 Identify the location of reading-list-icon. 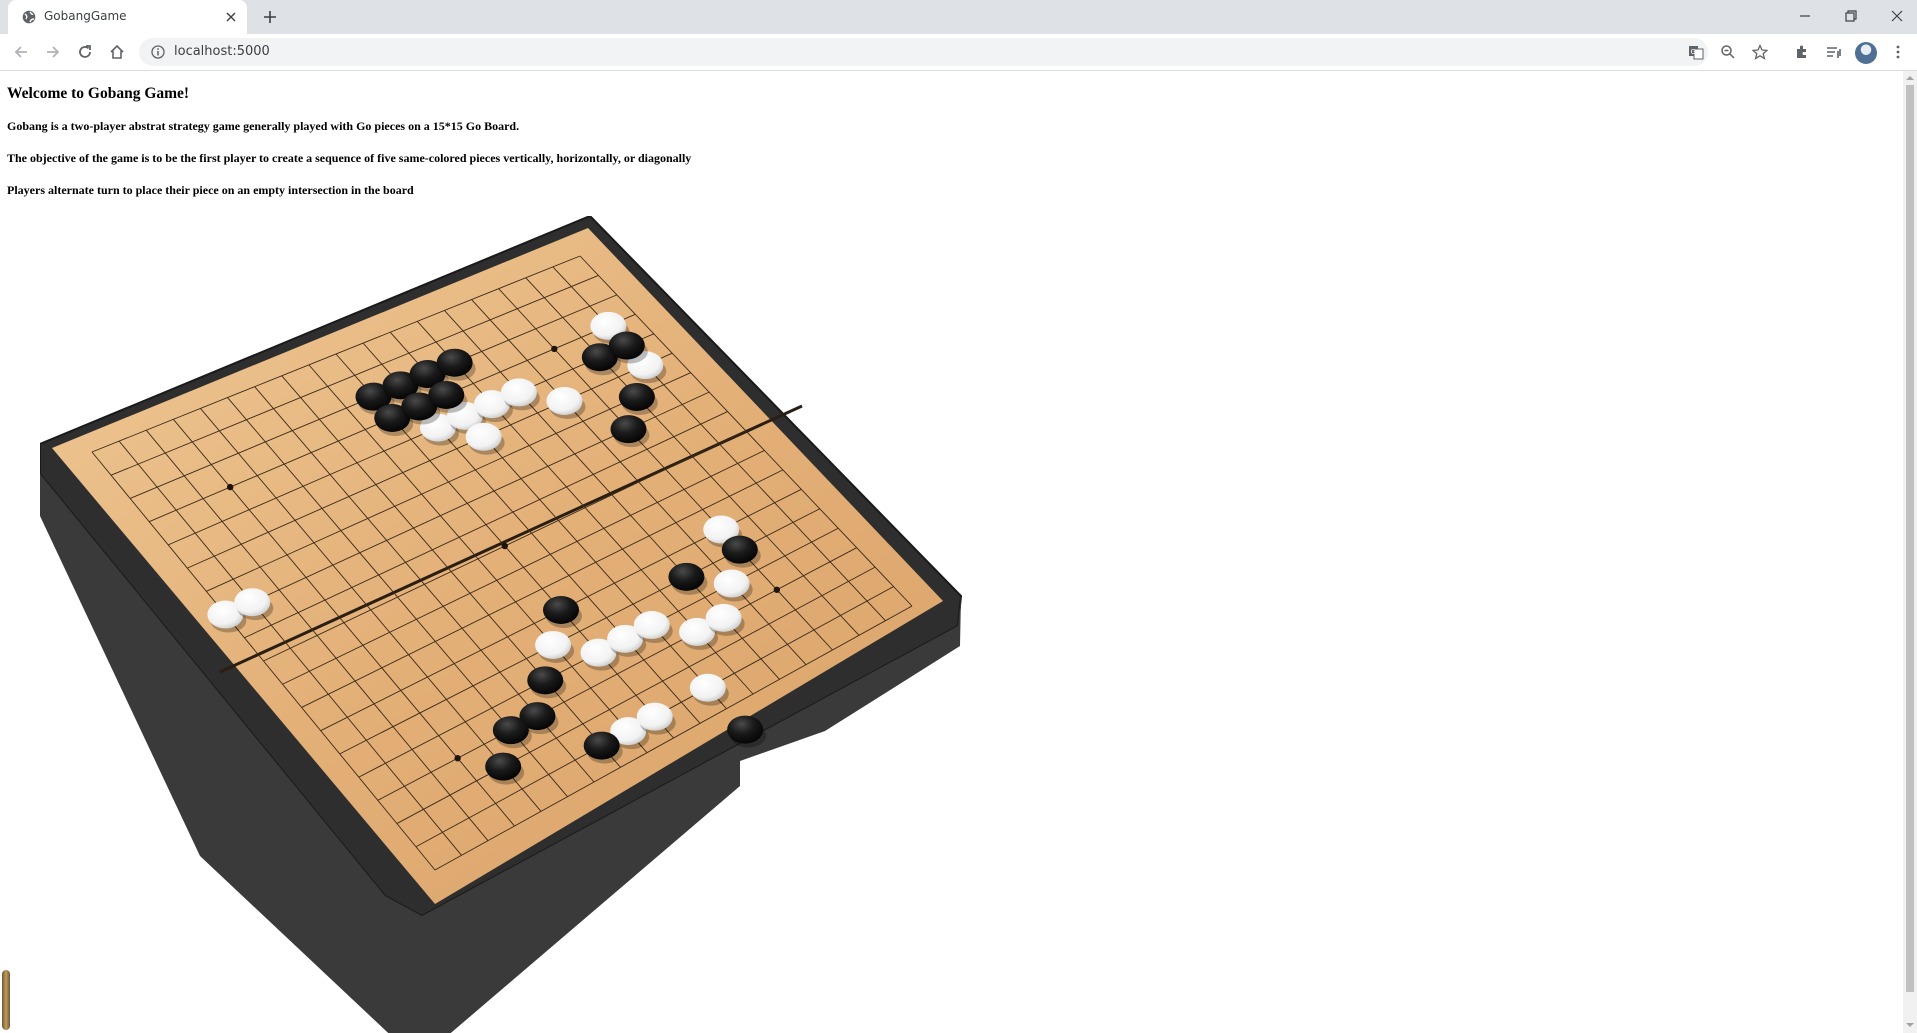
(1834, 52).